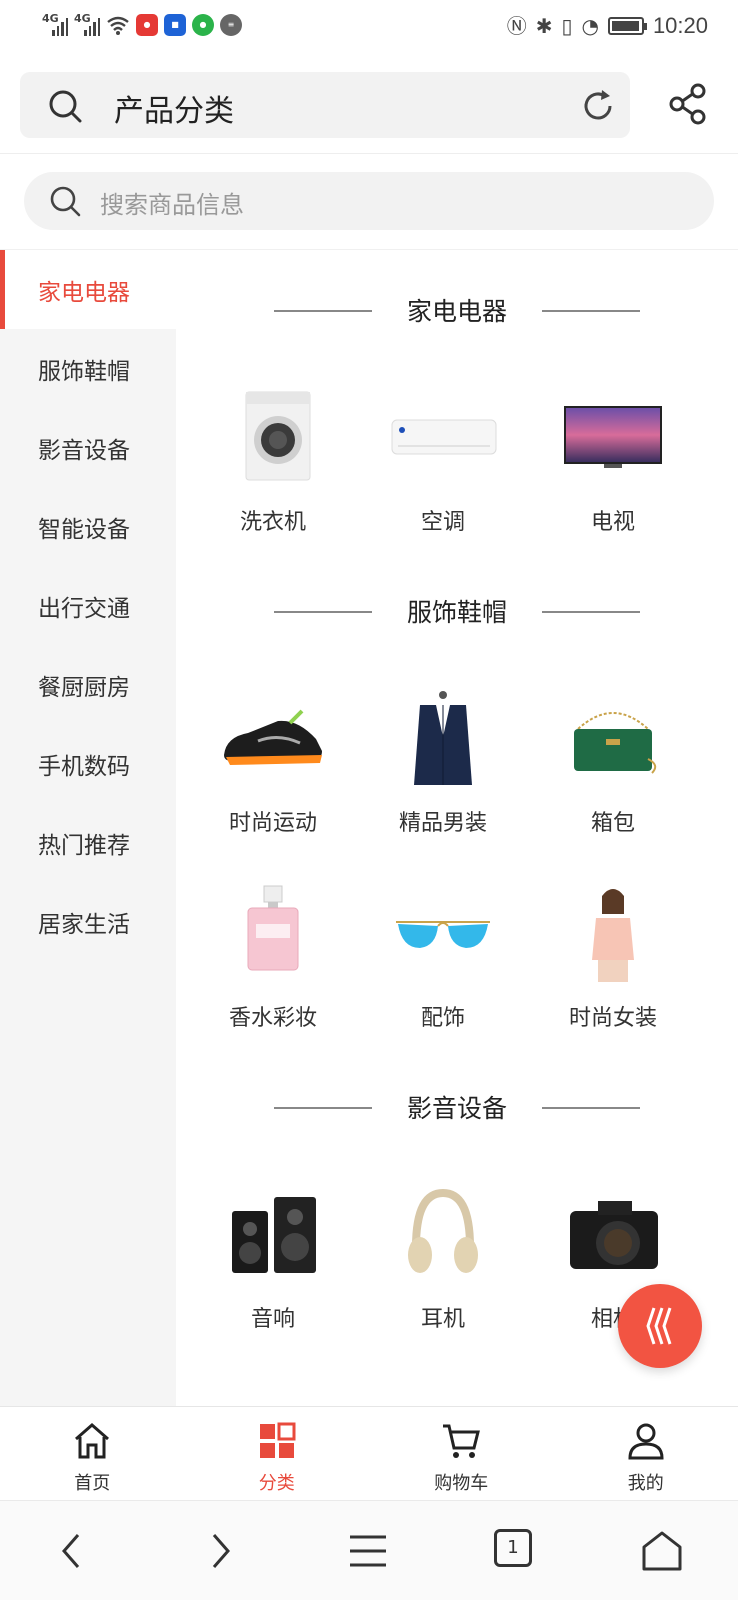 This screenshot has width=738, height=1600. I want to click on sidebar-item-transport: 出行交通, so click(88, 605).